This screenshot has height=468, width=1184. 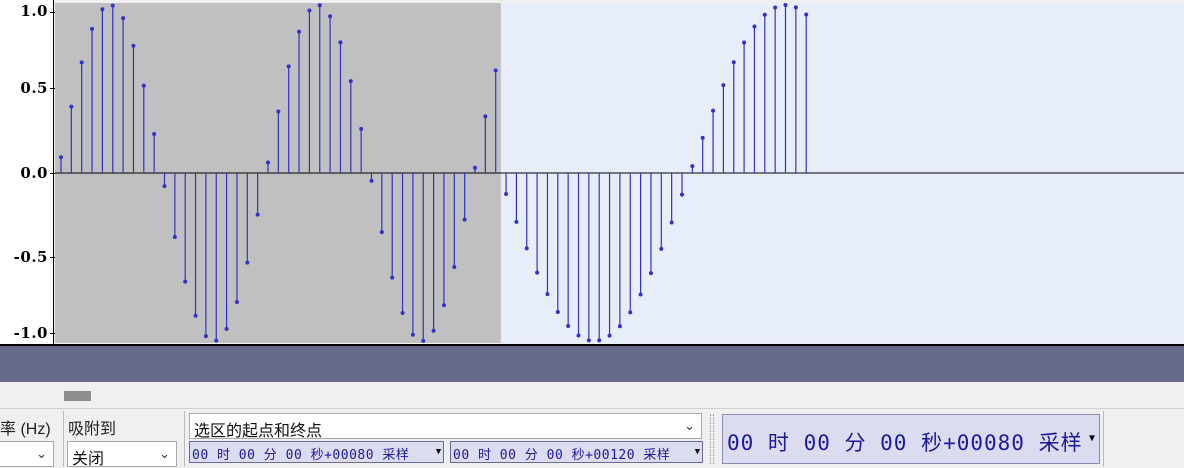 What do you see at coordinates (712, 439) in the screenshot?
I see `toolbar-grip` at bounding box center [712, 439].